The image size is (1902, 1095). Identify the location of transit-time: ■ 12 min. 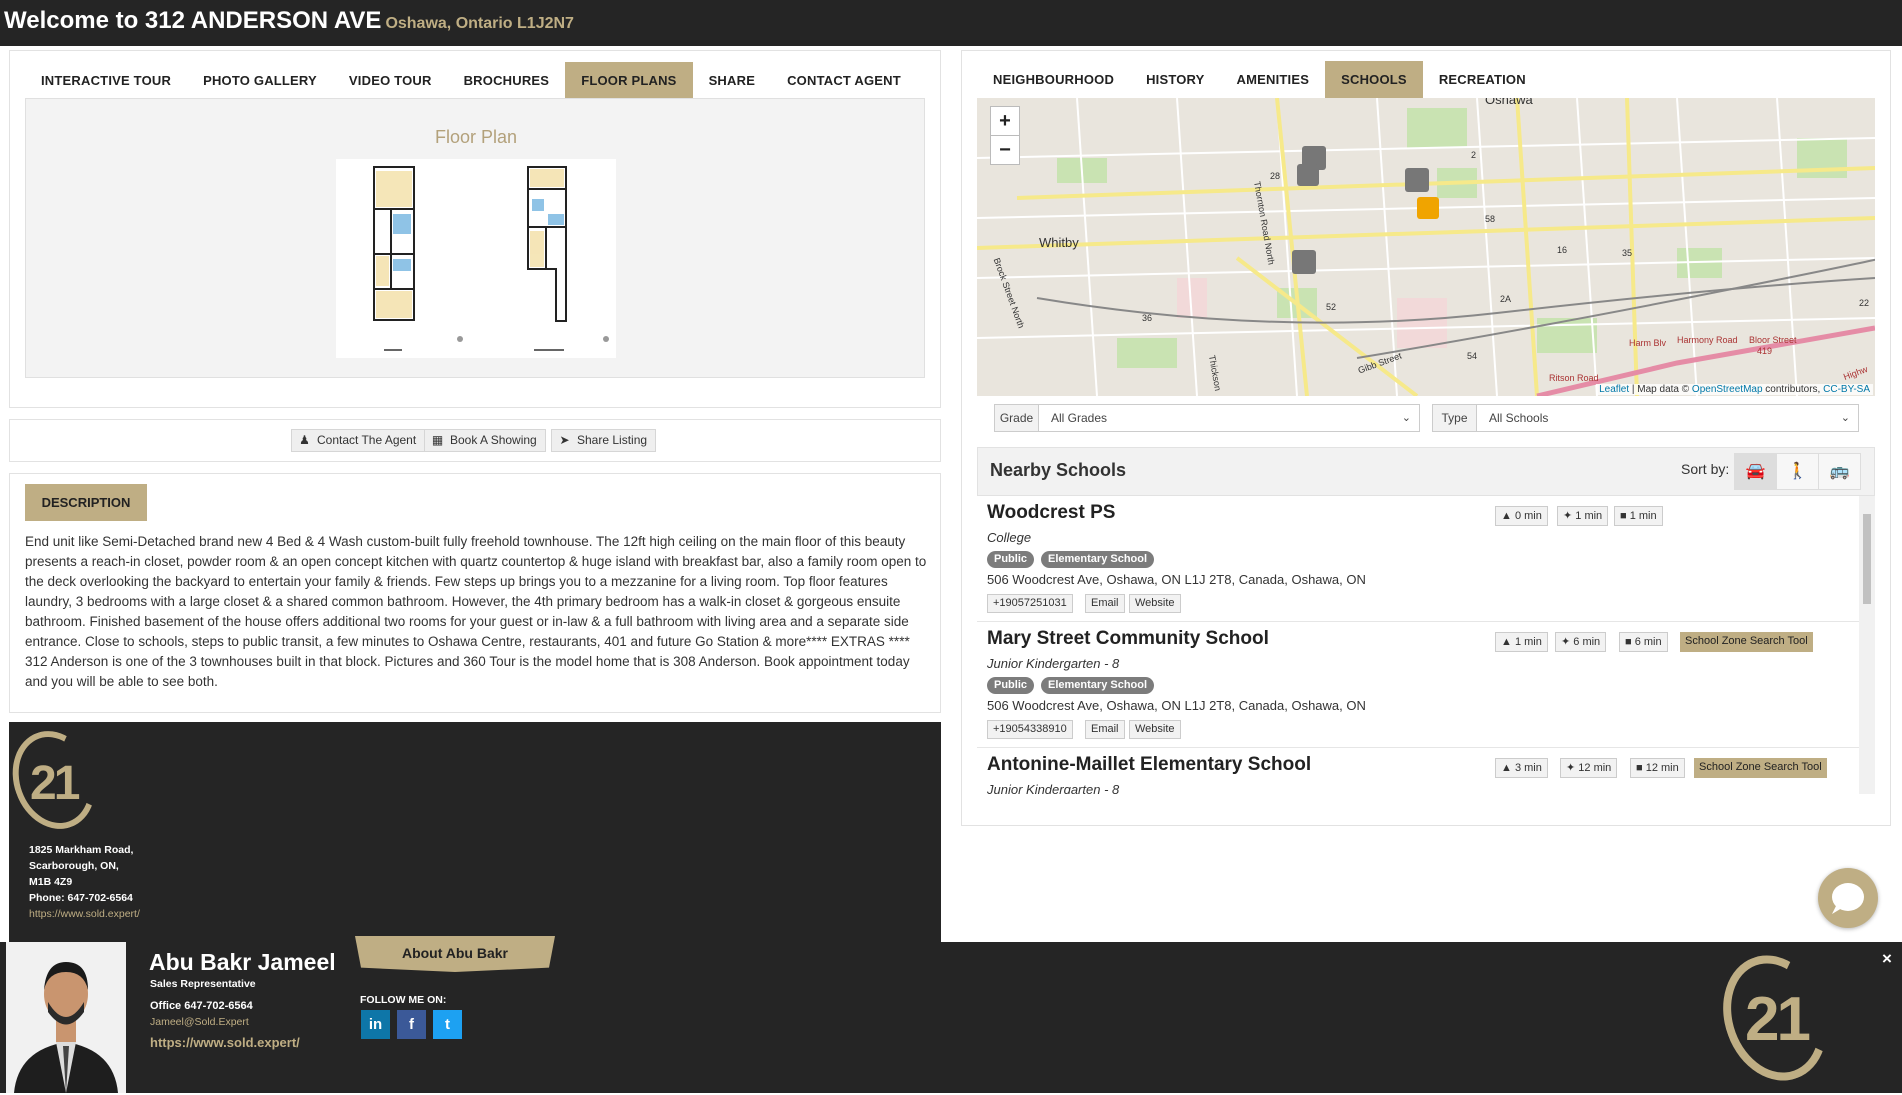
(1657, 768).